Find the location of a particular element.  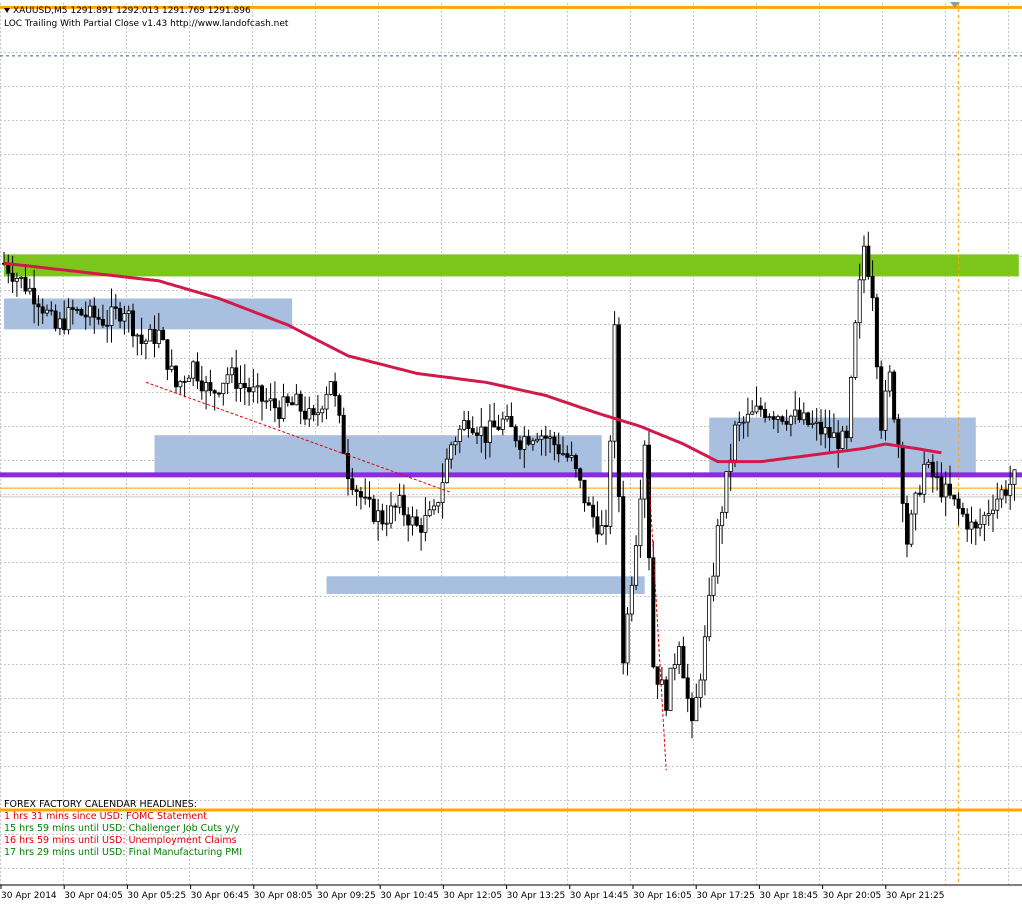

price-zone is located at coordinates (485, 585).